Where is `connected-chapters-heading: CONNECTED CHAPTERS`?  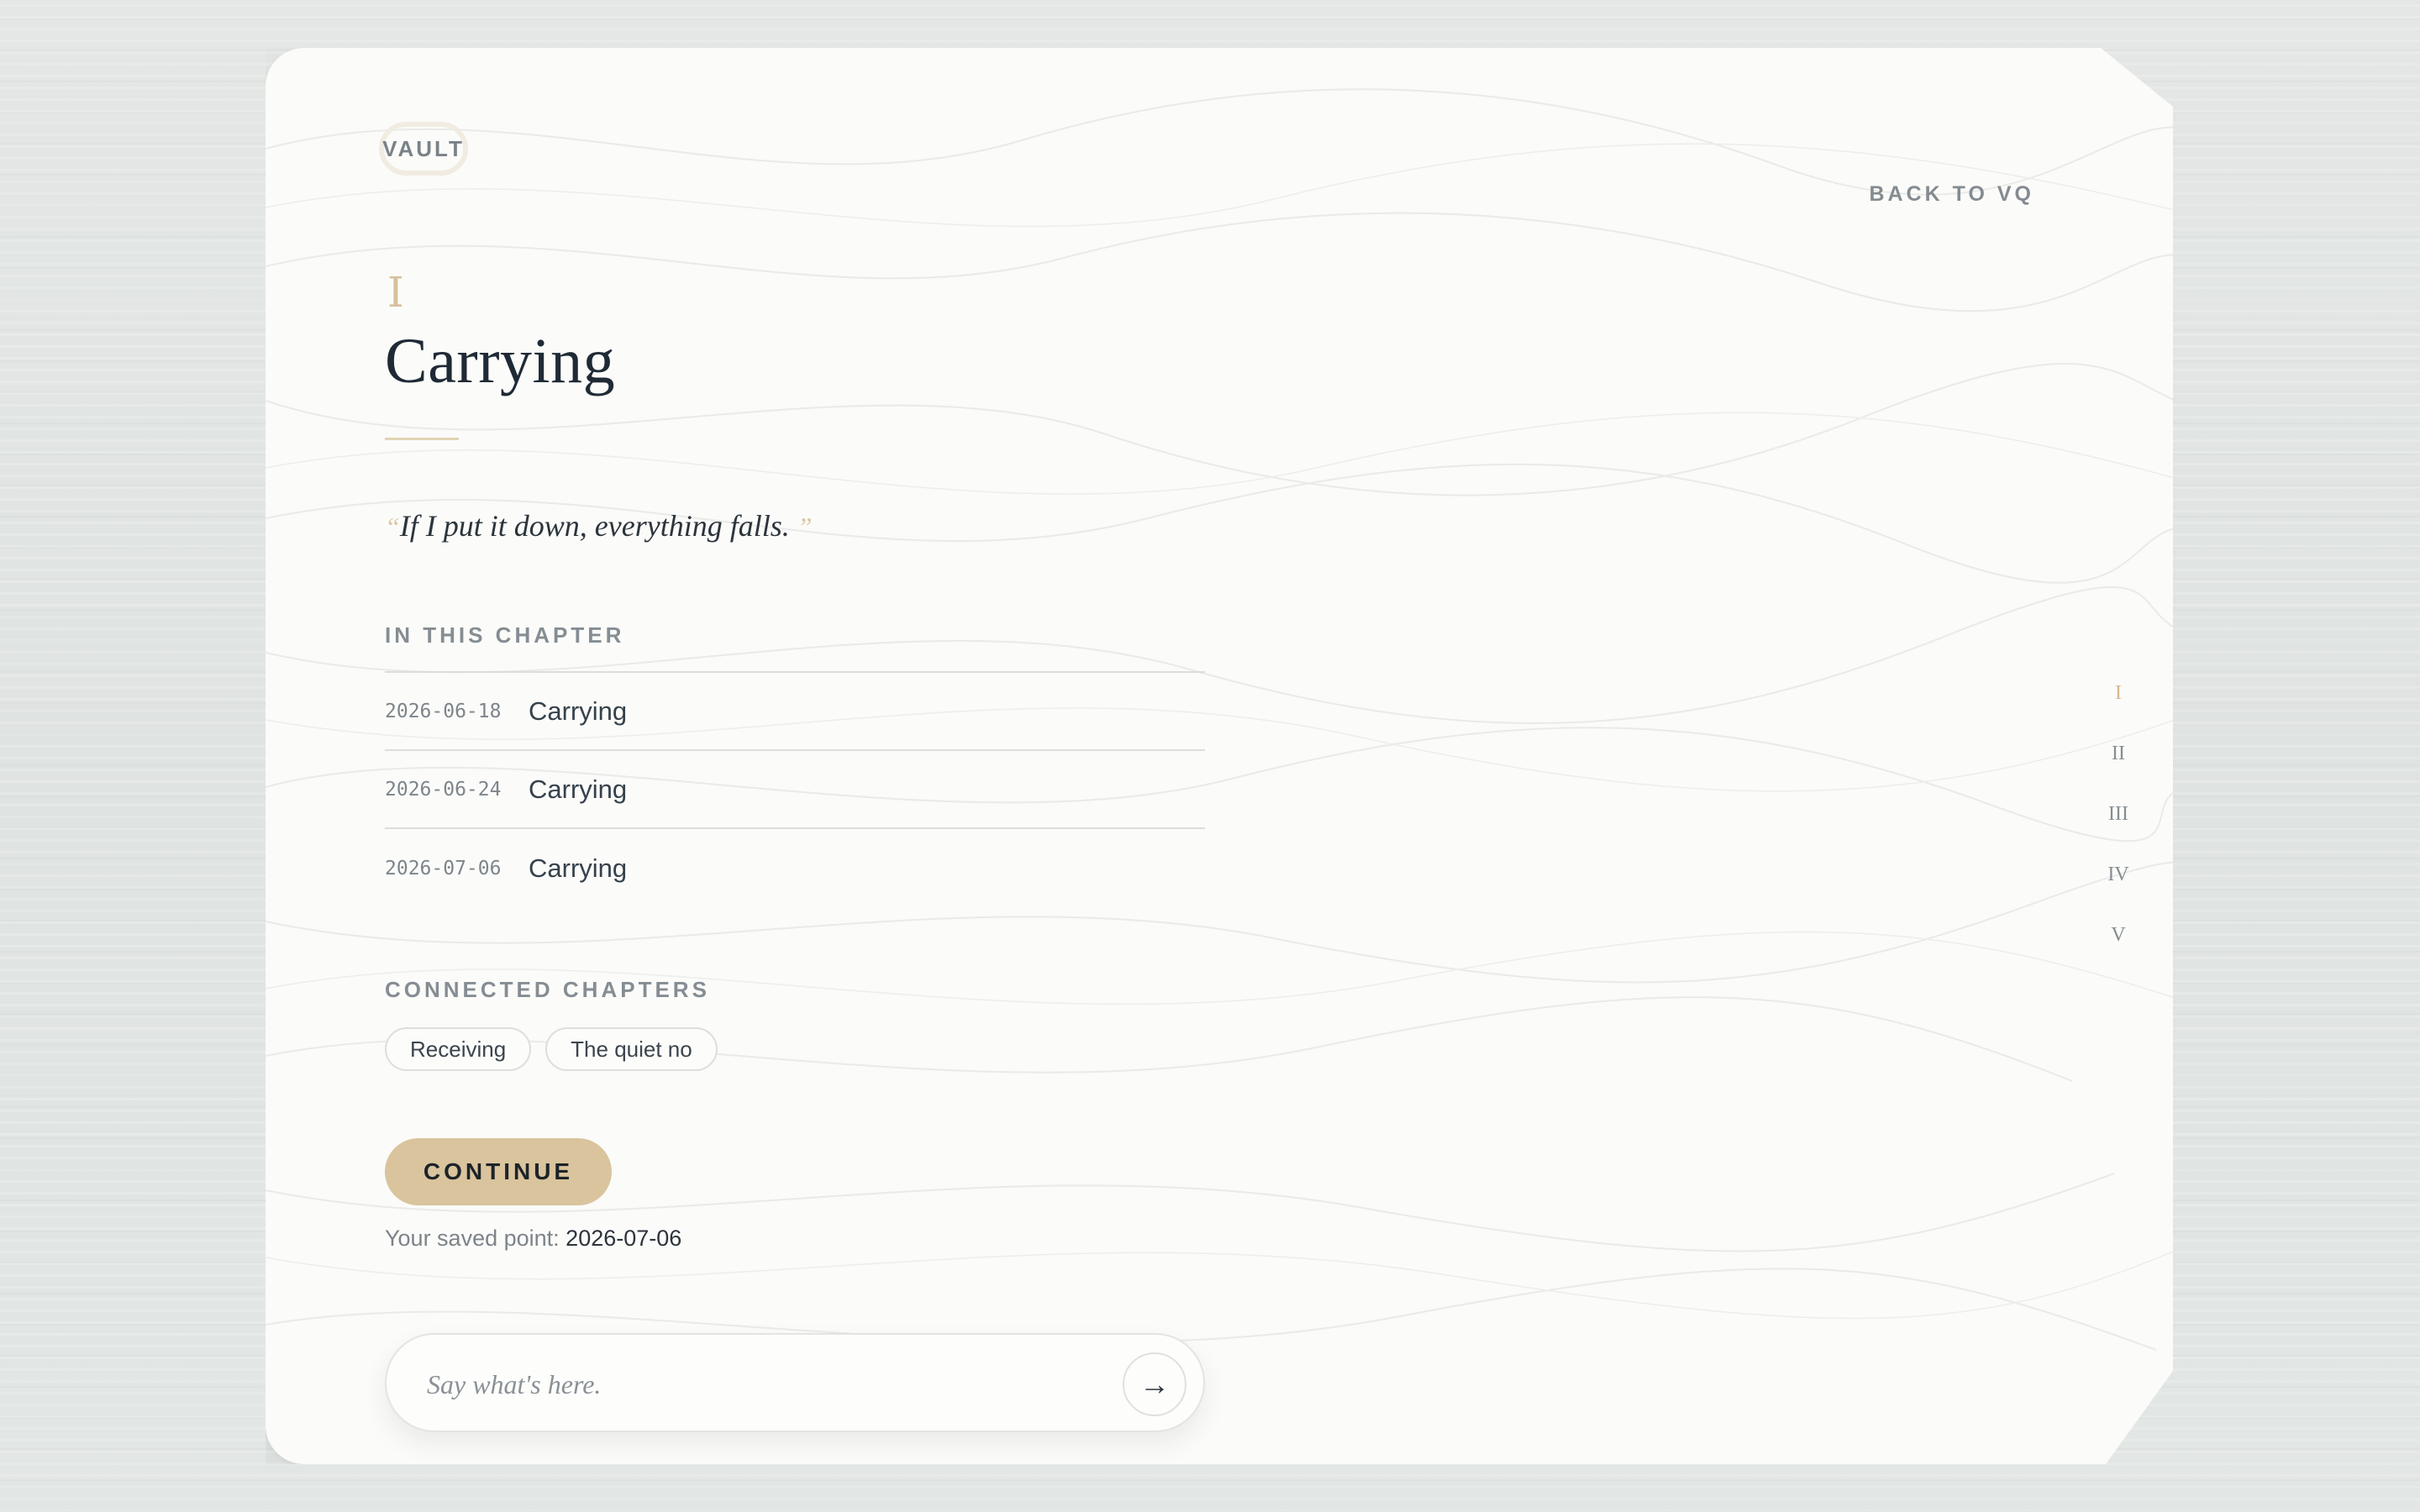 connected-chapters-heading: CONNECTED CHAPTERS is located at coordinates (547, 989).